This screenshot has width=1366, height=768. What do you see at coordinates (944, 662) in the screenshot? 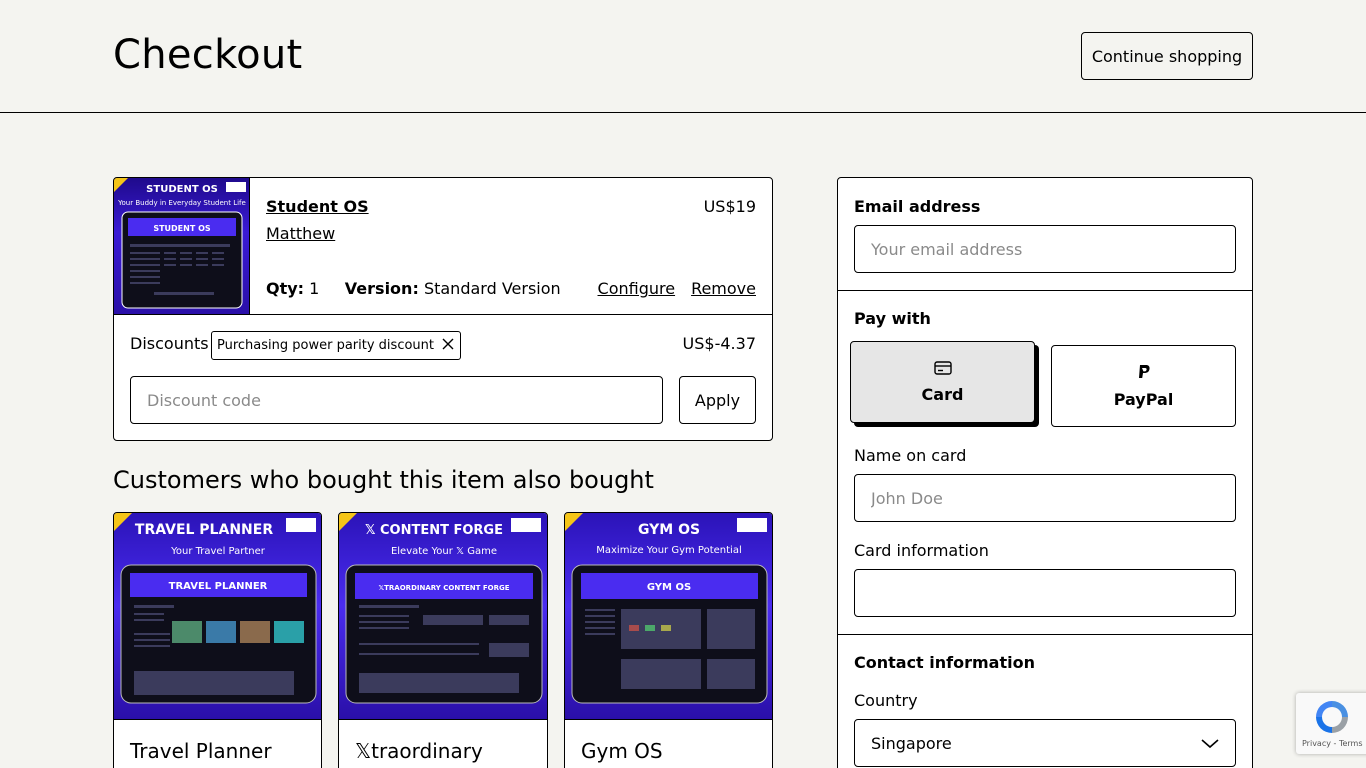
I see `contact-information-label: Contact information` at bounding box center [944, 662].